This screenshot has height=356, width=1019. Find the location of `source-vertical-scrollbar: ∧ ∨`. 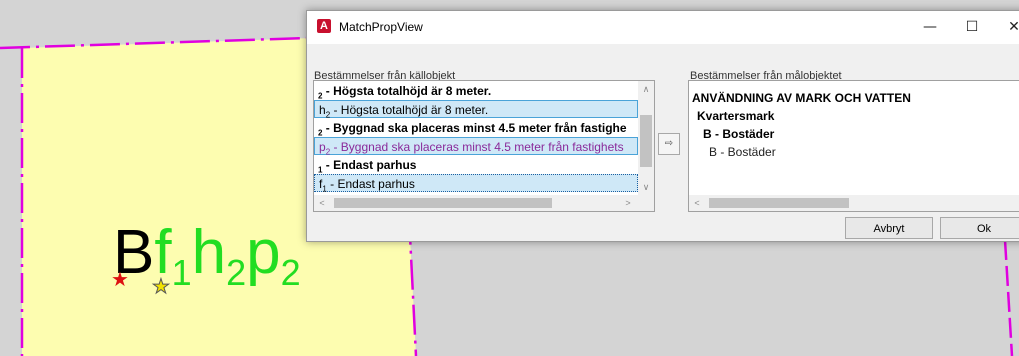

source-vertical-scrollbar: ∧ ∨ is located at coordinates (646, 138).